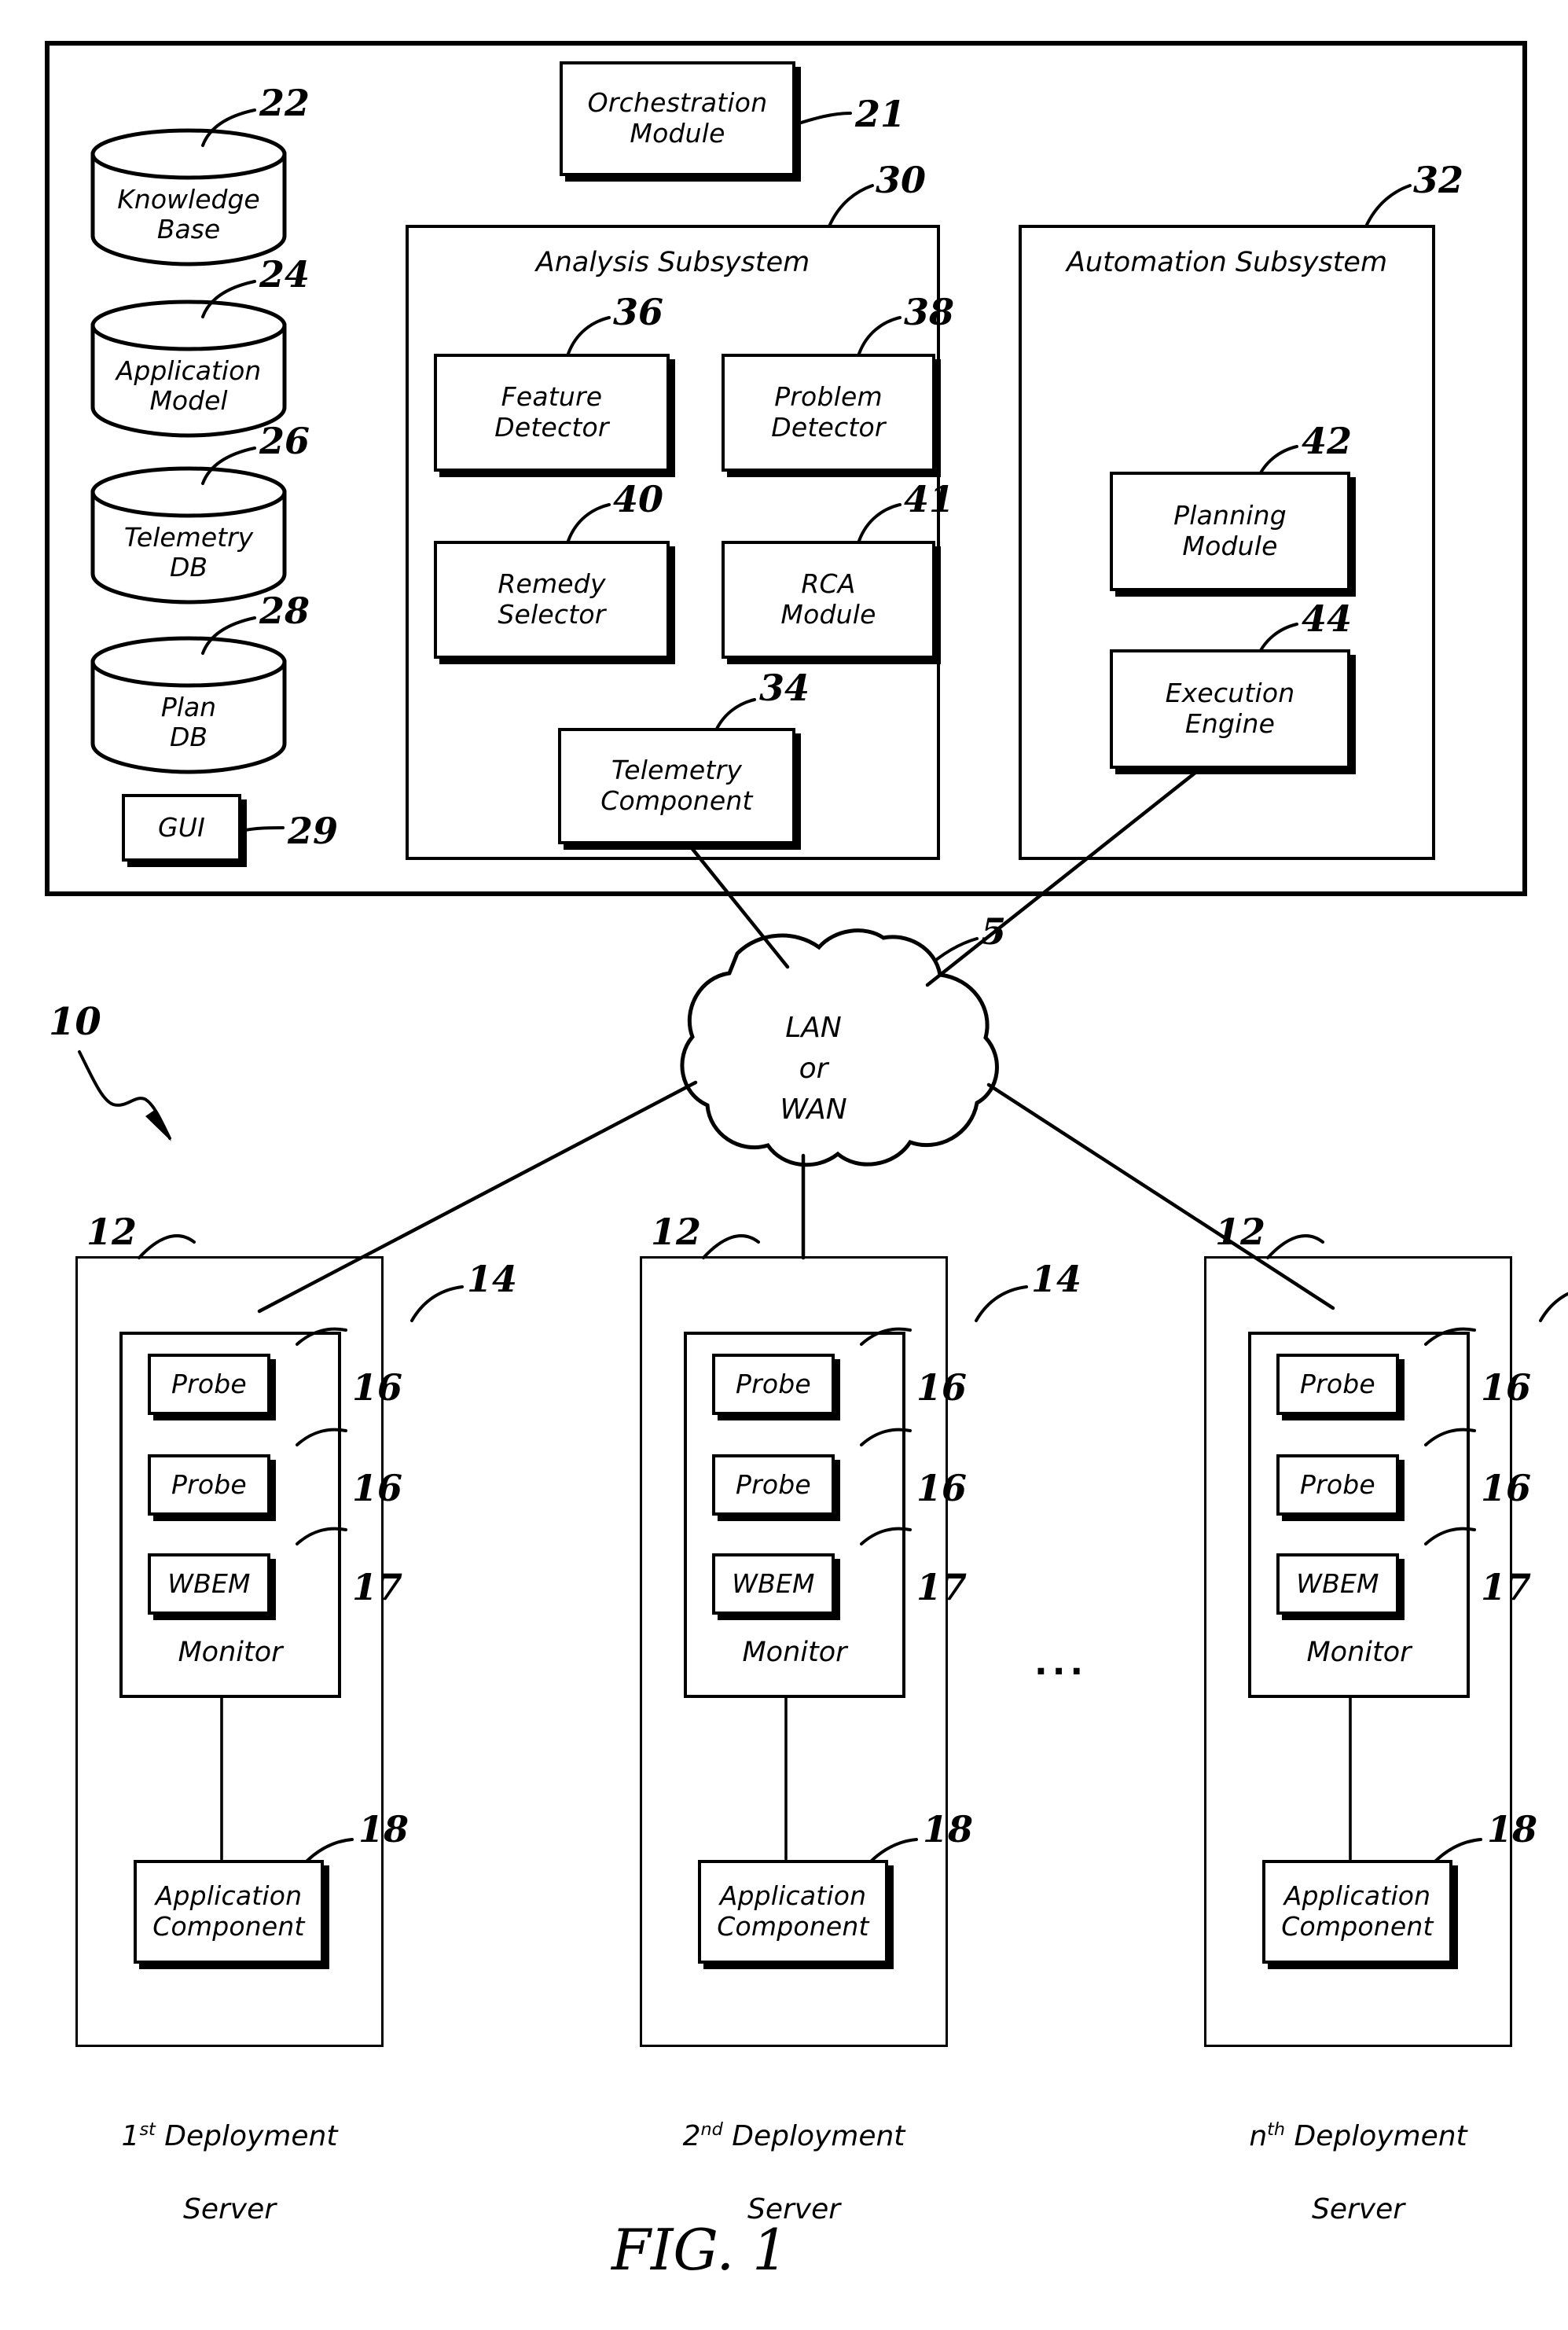  I want to click on probe-1-2-box: Probe, so click(209, 1485).